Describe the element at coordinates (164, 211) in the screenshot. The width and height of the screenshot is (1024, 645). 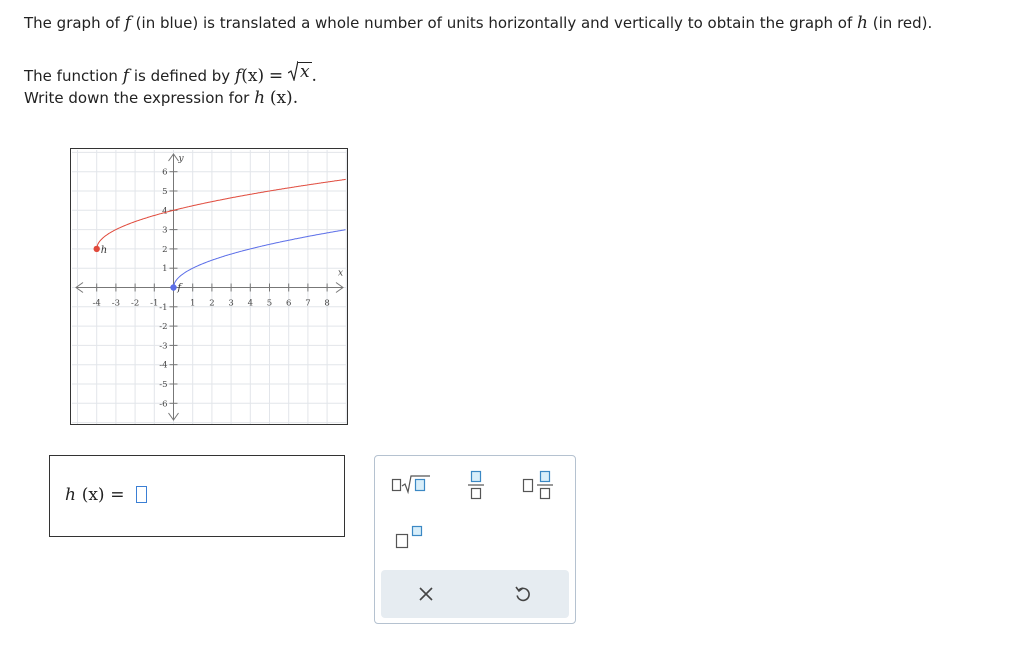
I see `y-tick-label: 4` at that location.